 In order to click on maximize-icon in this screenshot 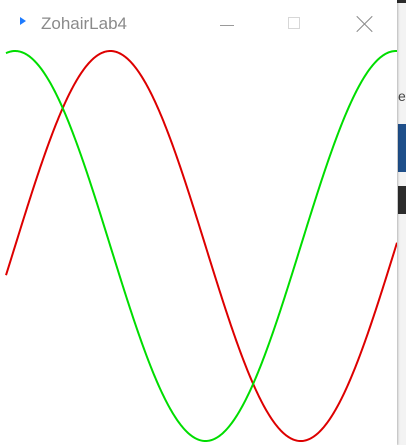, I will do `click(294, 23)`.